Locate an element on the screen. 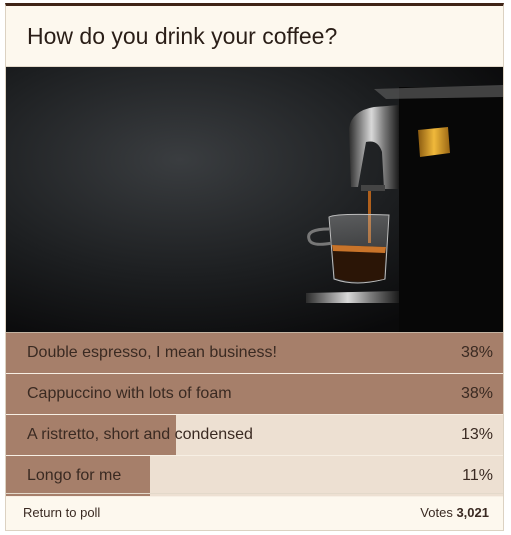 The width and height of the screenshot is (511, 535). option-label: Longo for me is located at coordinates (74, 475).